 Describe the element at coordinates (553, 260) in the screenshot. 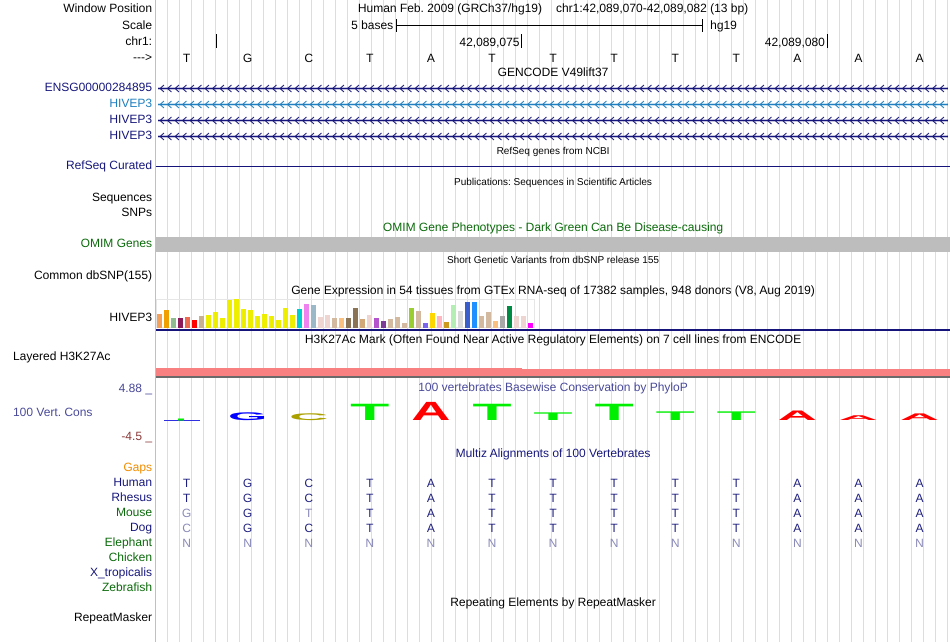

I see `track-title: Short Genetic Variants from dbSNP release 155` at that location.